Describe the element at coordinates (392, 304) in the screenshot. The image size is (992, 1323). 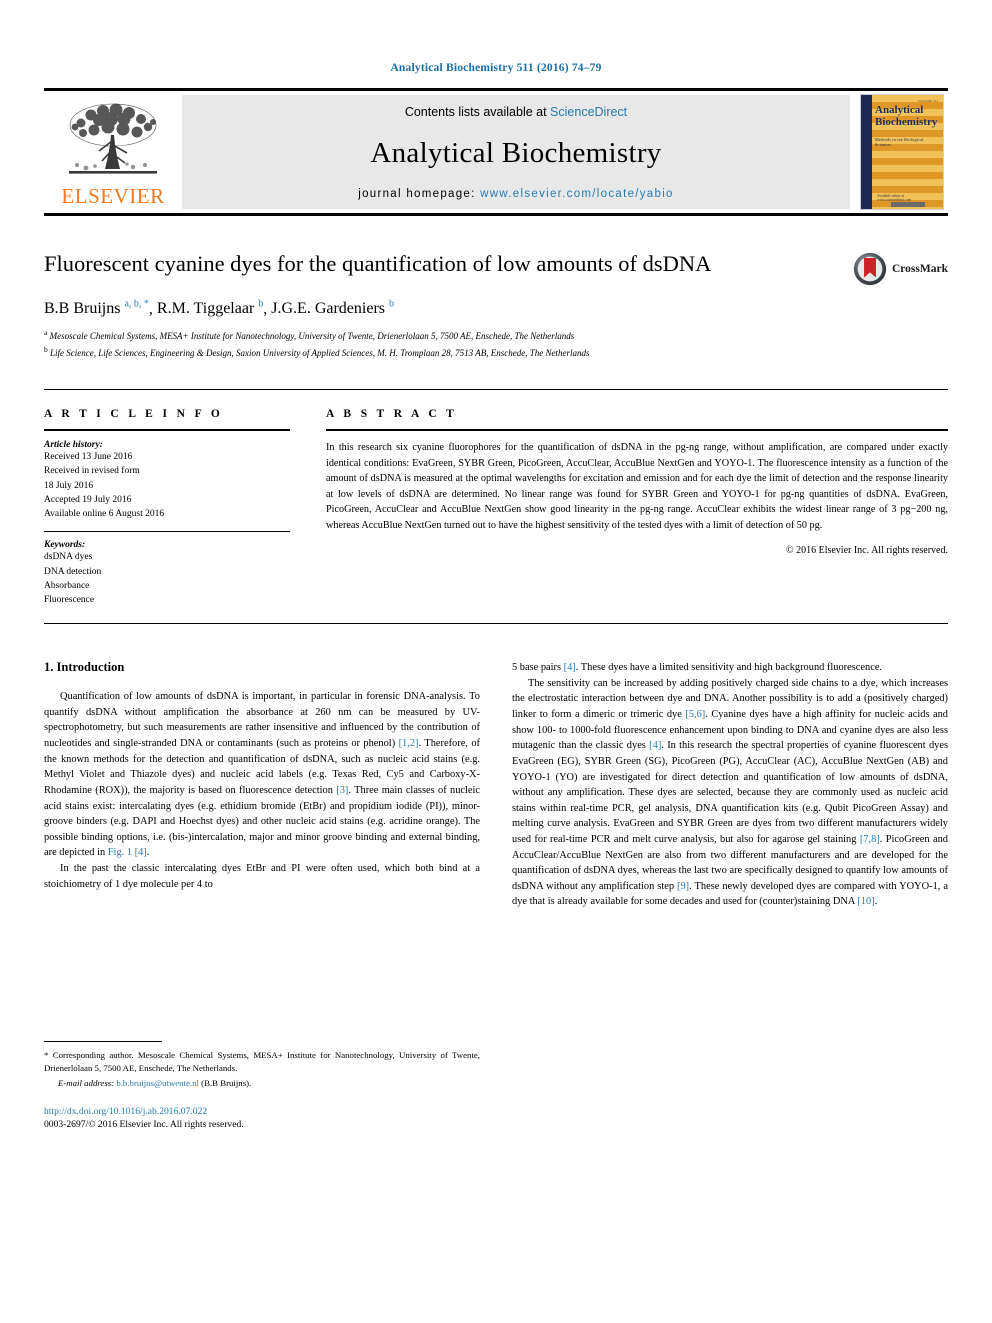
I see `author-marks: b` at that location.